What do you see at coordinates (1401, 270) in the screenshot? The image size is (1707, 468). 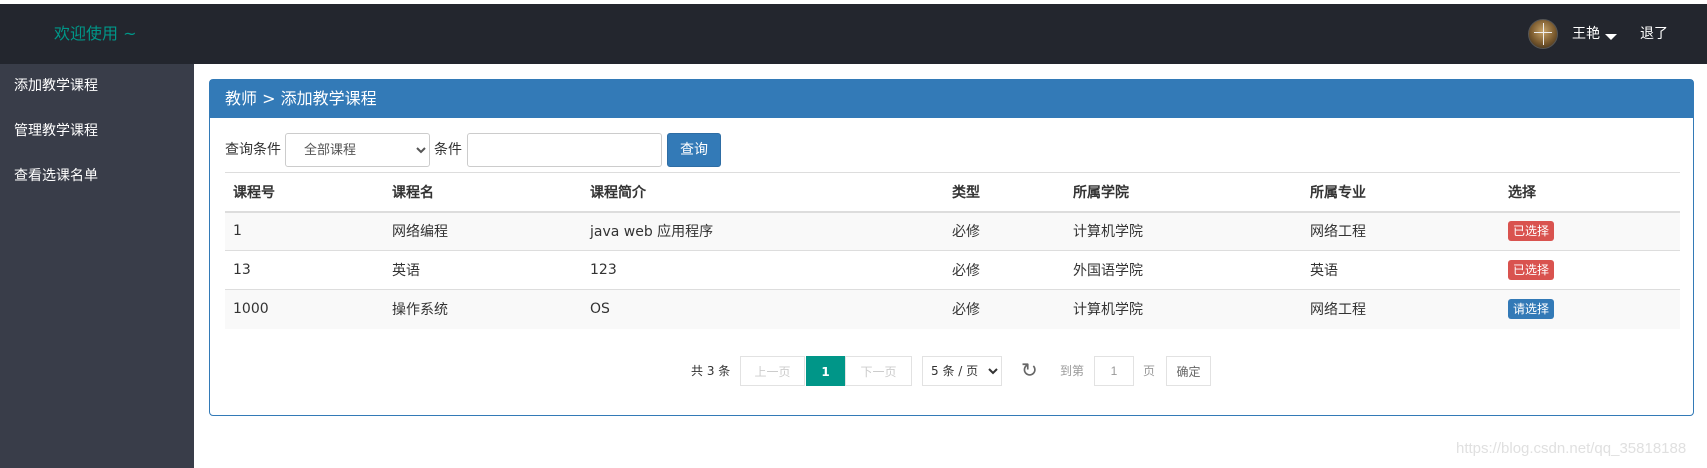 I see `cell-major: 英语` at bounding box center [1401, 270].